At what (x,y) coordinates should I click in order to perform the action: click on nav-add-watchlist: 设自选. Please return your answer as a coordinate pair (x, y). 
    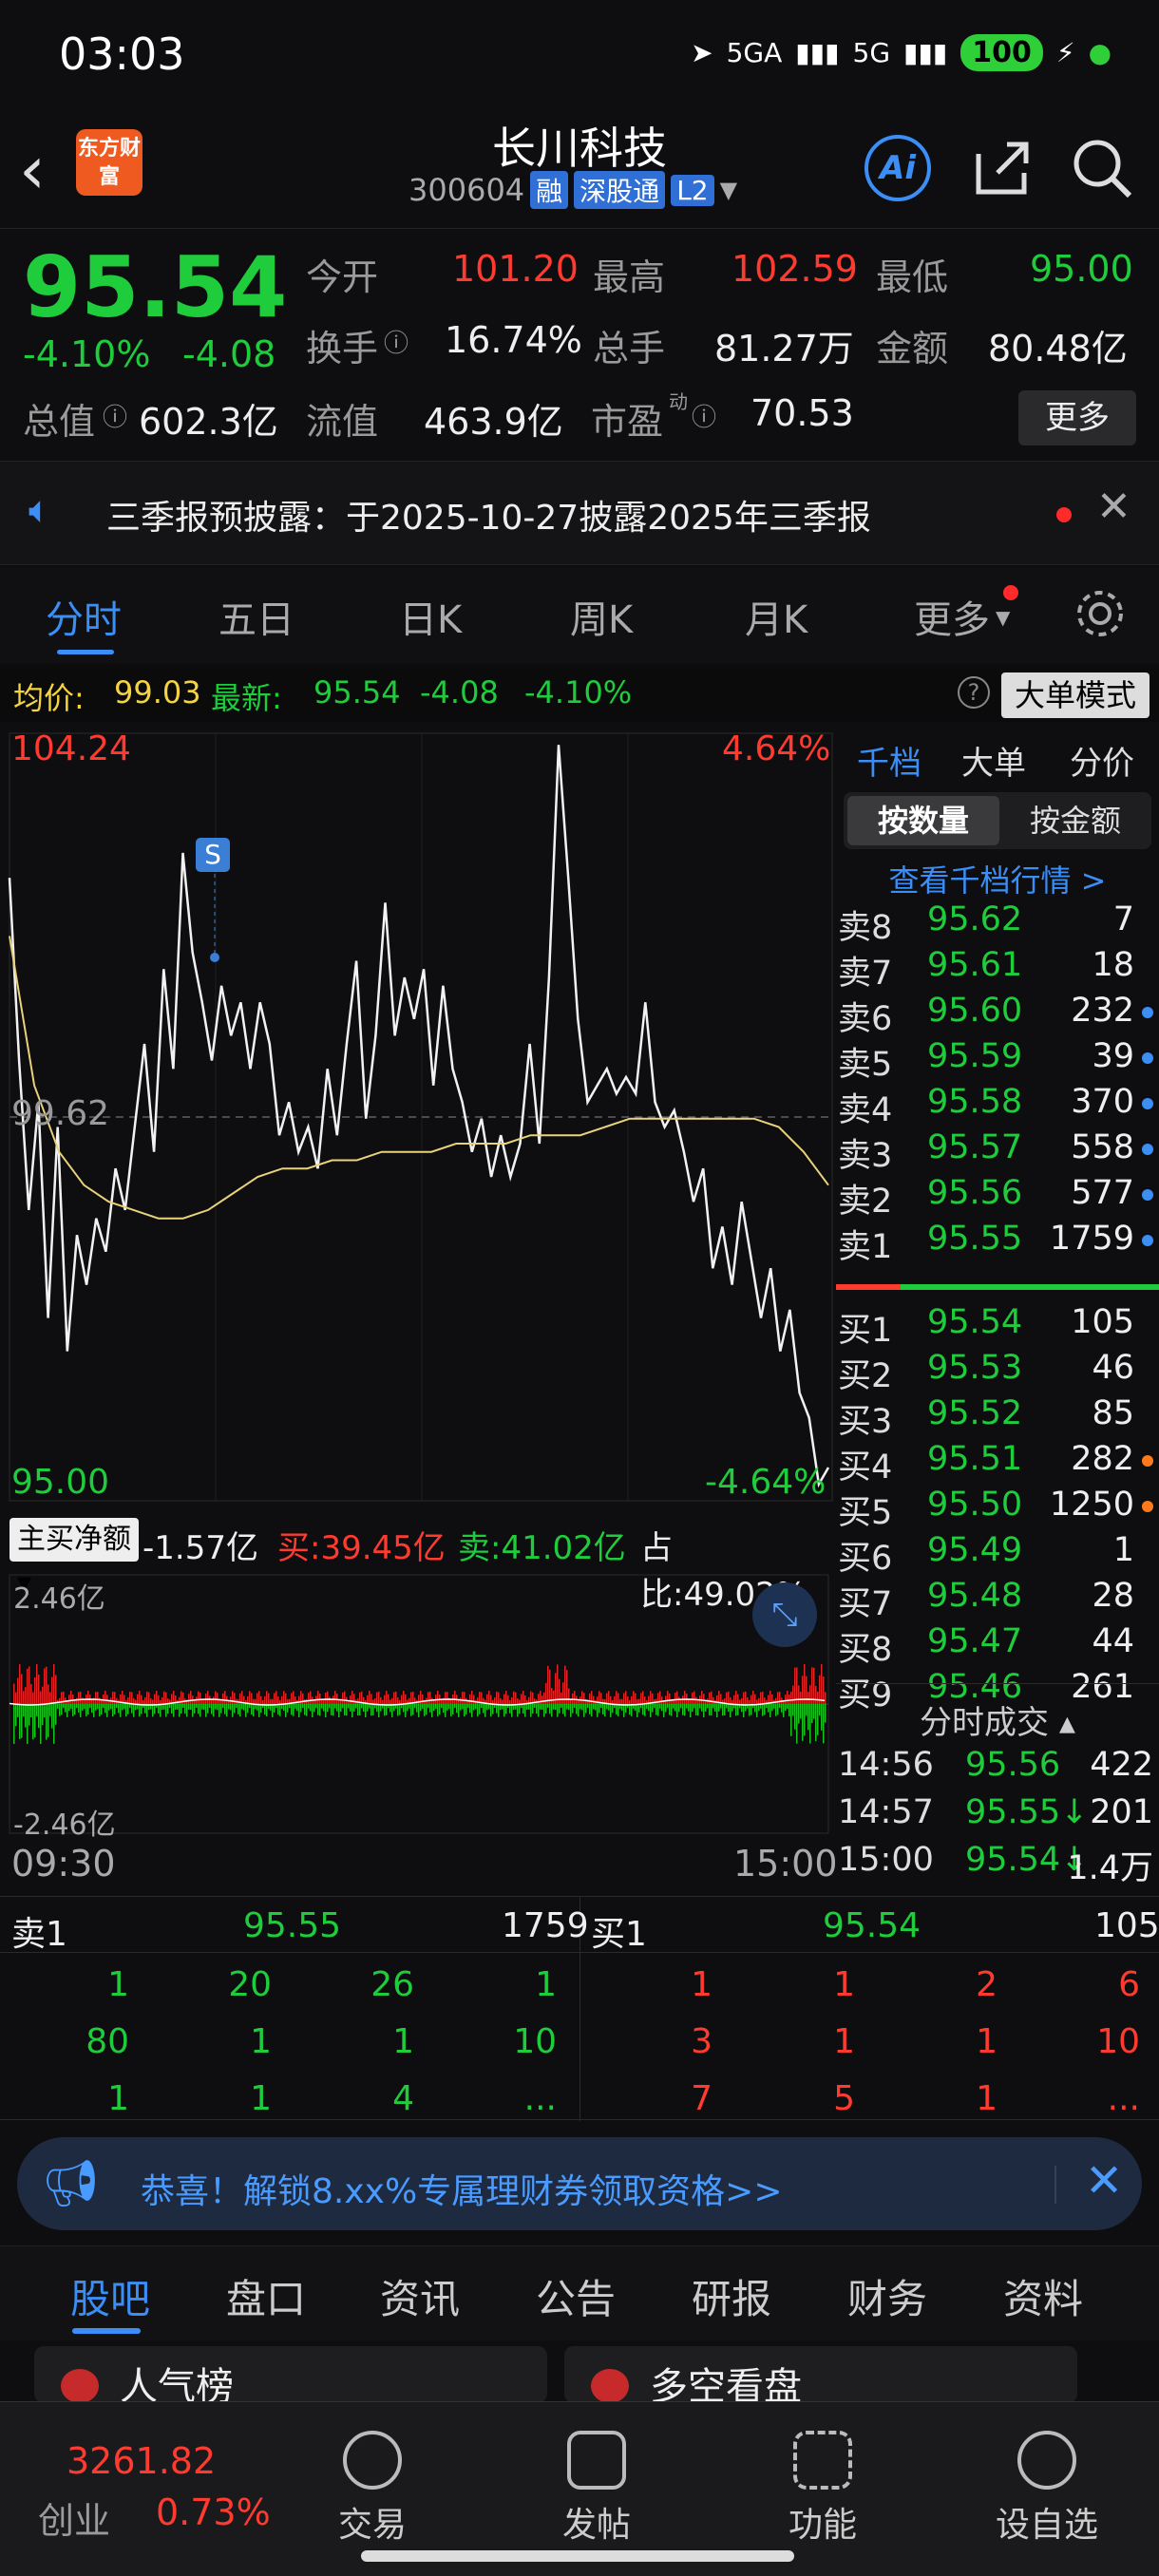
    Looking at the image, I should click on (1047, 2489).